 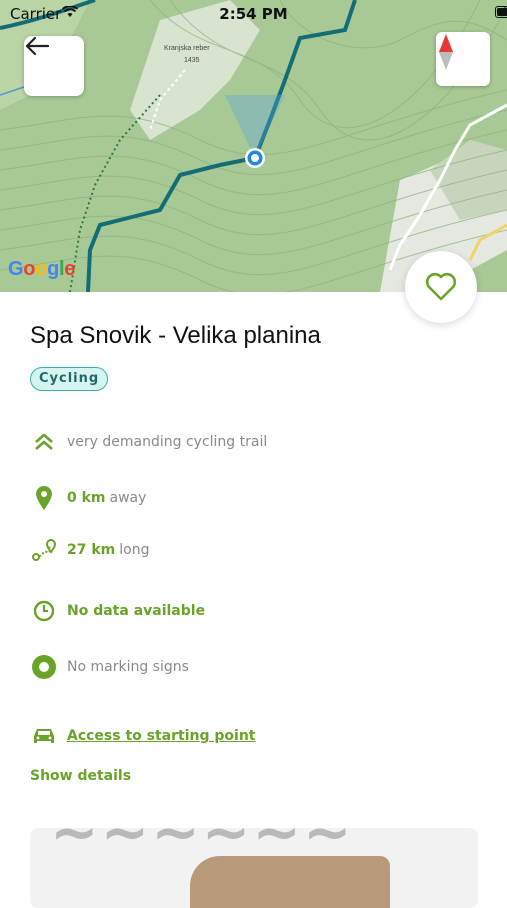 I want to click on difficulty-text: very demanding cycling trail, so click(x=167, y=442).